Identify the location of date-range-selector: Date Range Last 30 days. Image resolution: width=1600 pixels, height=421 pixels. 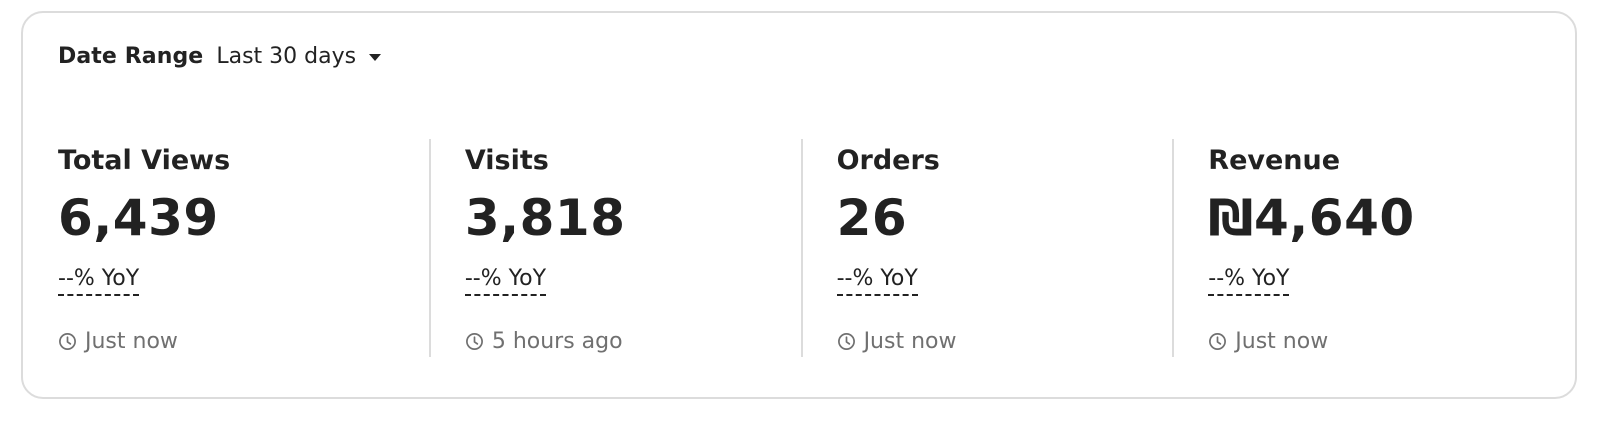
(220, 56).